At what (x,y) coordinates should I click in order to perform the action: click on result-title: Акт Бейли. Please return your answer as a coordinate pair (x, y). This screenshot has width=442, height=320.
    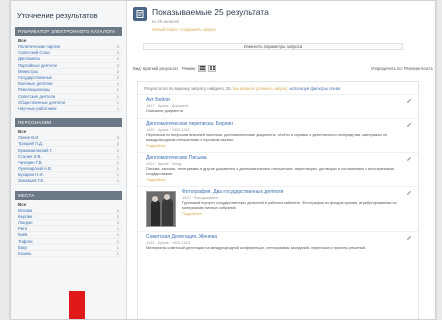
    Looking at the image, I should click on (278, 100).